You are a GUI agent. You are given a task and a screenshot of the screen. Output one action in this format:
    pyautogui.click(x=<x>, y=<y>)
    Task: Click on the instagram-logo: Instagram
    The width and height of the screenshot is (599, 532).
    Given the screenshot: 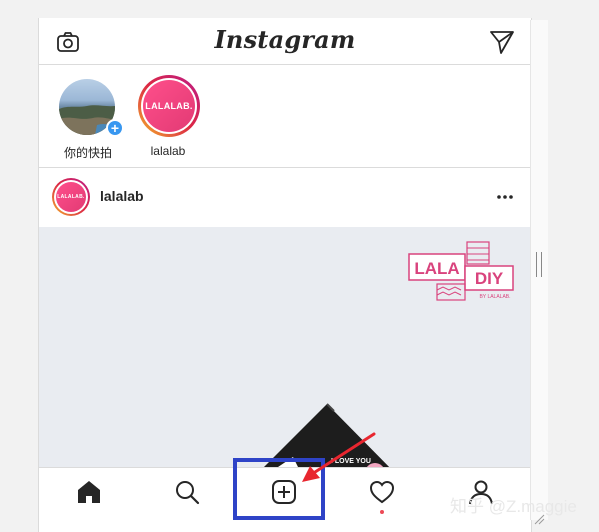 What is the action you would take?
    pyautogui.click(x=285, y=39)
    